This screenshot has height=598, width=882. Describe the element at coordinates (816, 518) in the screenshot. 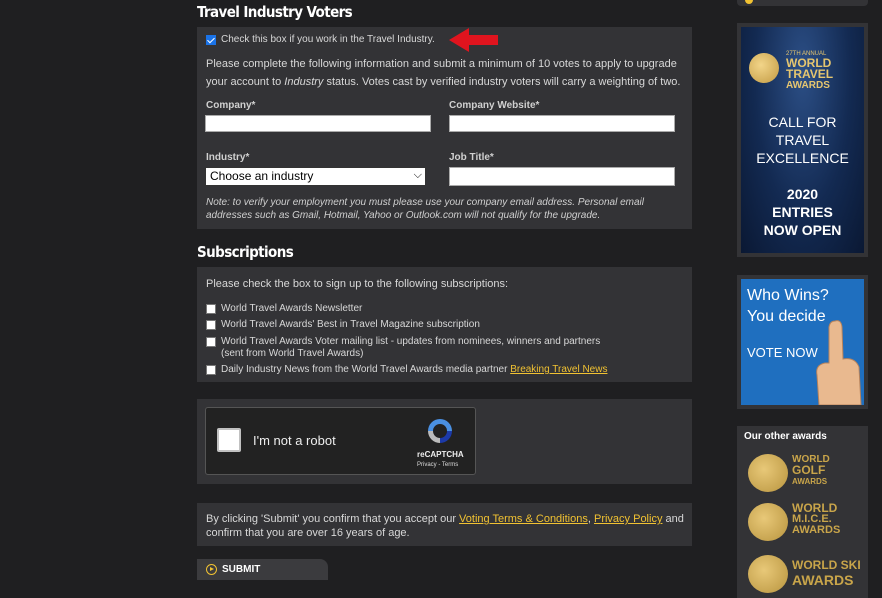

I see `mice-awards-text: WORLD M.I.C.E. AWARDS` at that location.